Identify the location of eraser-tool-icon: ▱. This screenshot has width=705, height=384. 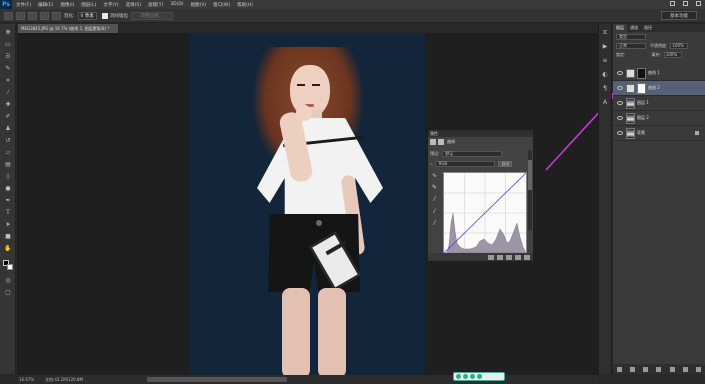
(8, 152).